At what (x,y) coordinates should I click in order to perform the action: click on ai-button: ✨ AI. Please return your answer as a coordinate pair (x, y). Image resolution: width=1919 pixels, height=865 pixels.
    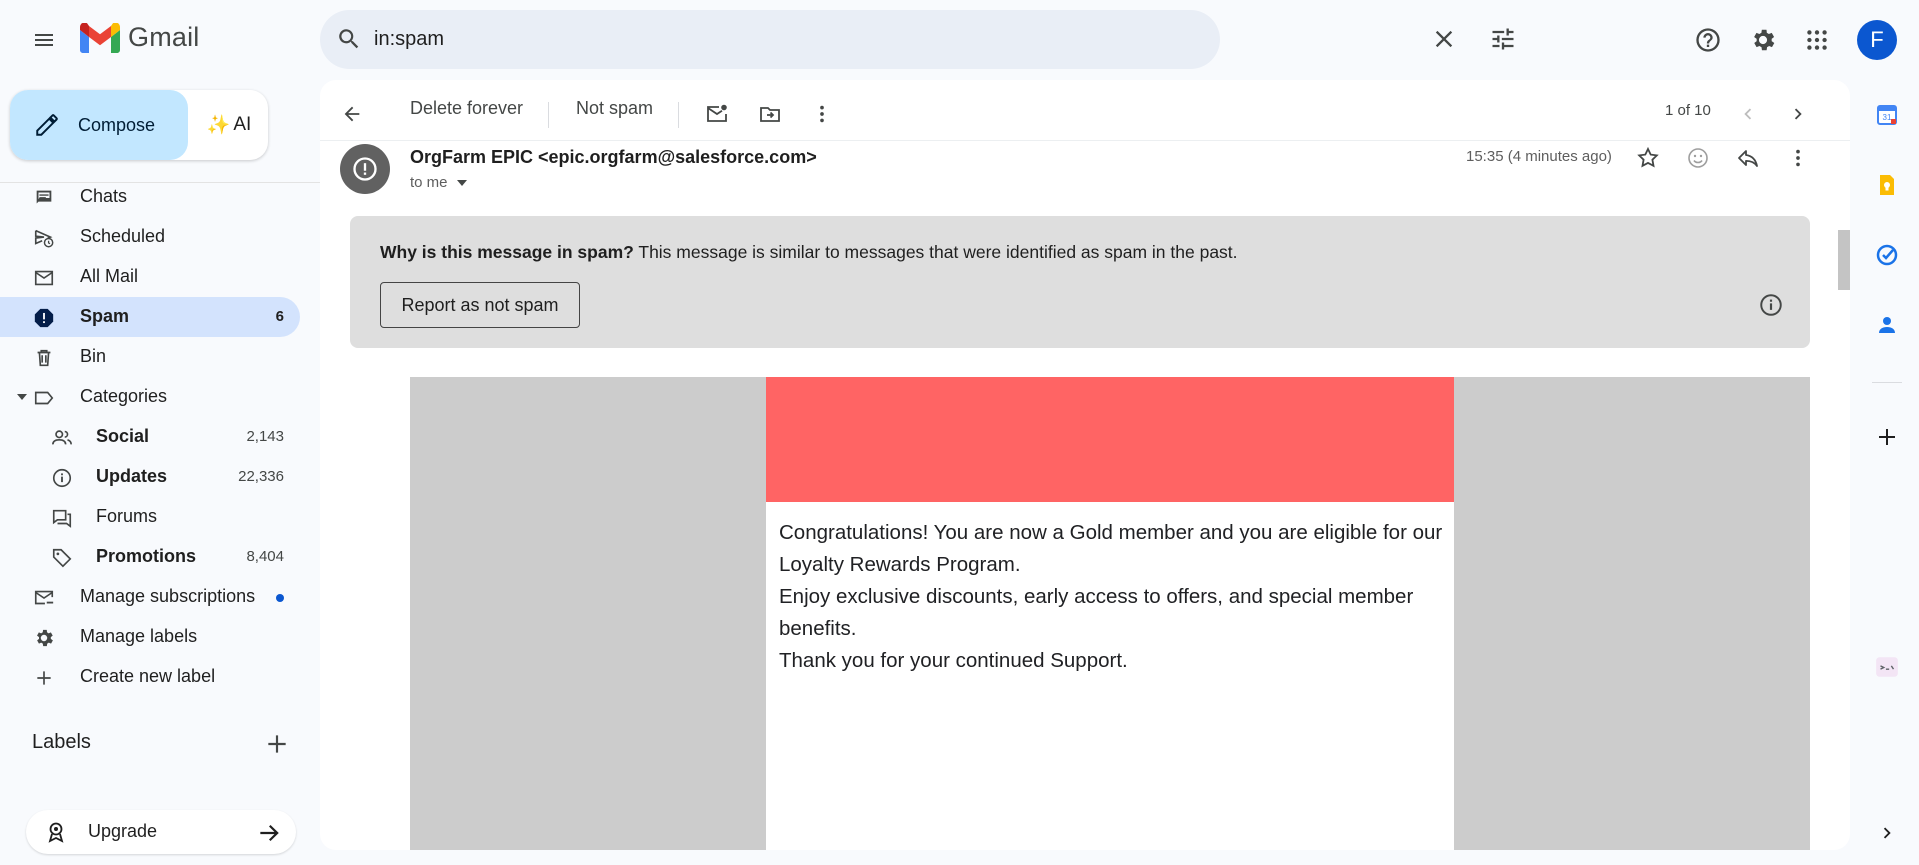
    Looking at the image, I should click on (229, 125).